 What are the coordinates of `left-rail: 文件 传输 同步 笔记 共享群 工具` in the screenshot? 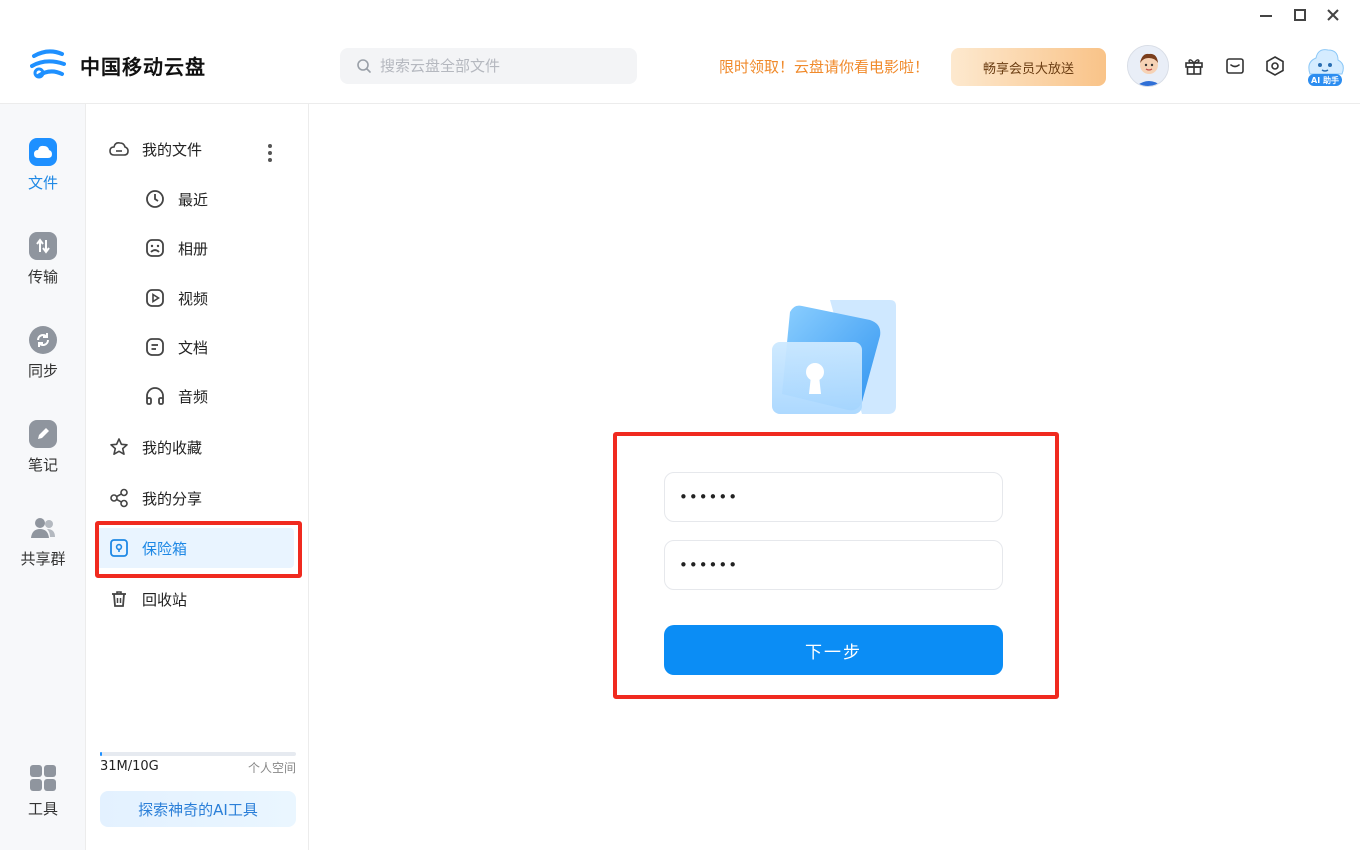 It's located at (43, 477).